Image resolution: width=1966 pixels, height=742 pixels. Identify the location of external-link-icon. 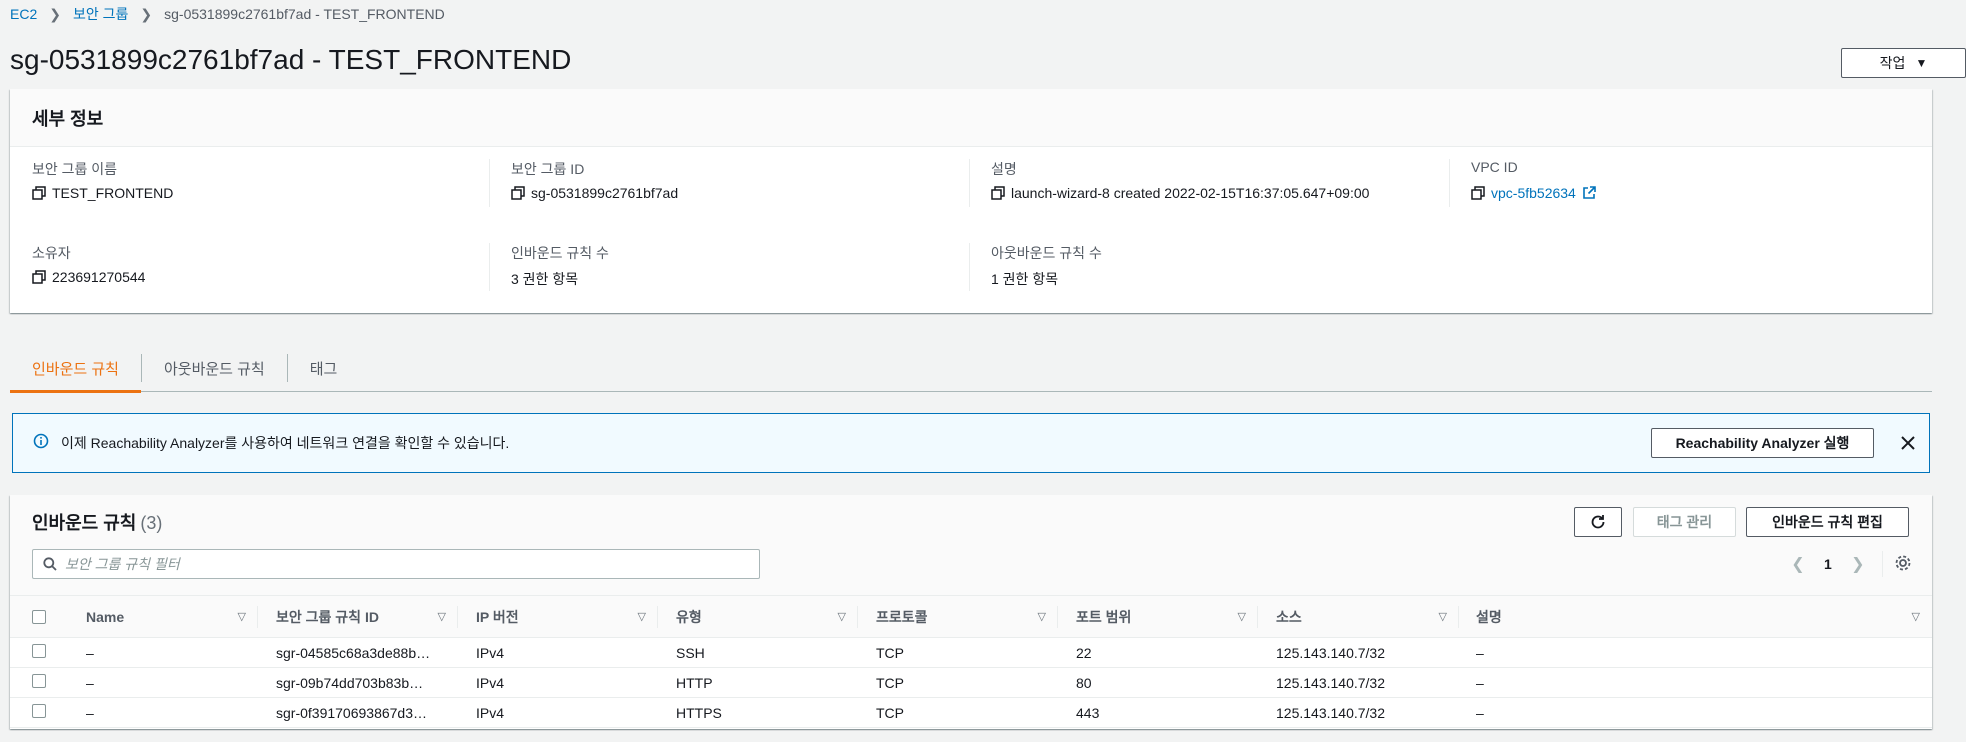
(1589, 193).